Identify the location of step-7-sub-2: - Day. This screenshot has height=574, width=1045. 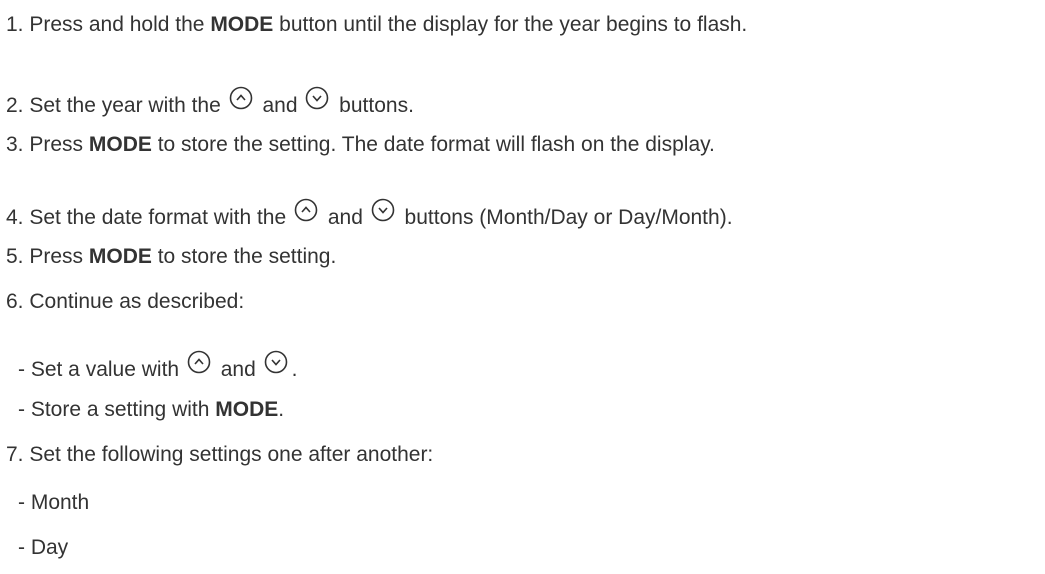
(43, 548).